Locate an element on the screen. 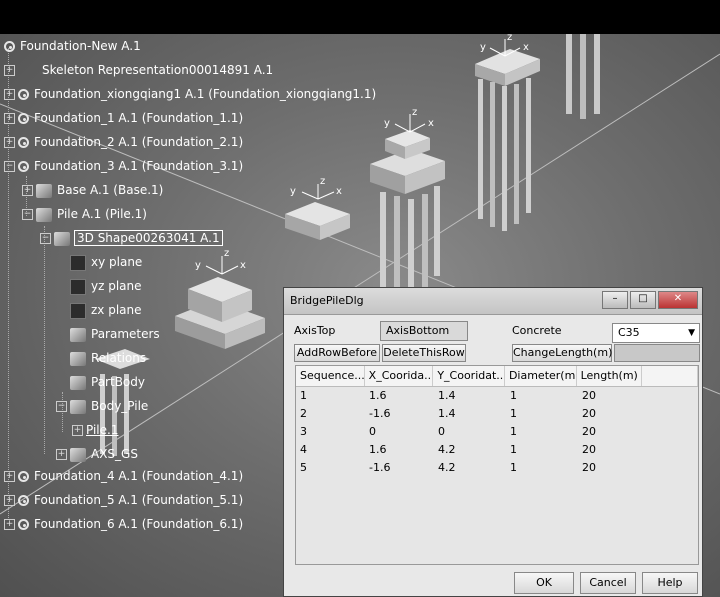 Image resolution: width=720 pixels, height=597 pixels. delete-this-row-button: DeleteThisRow is located at coordinates (424, 353).